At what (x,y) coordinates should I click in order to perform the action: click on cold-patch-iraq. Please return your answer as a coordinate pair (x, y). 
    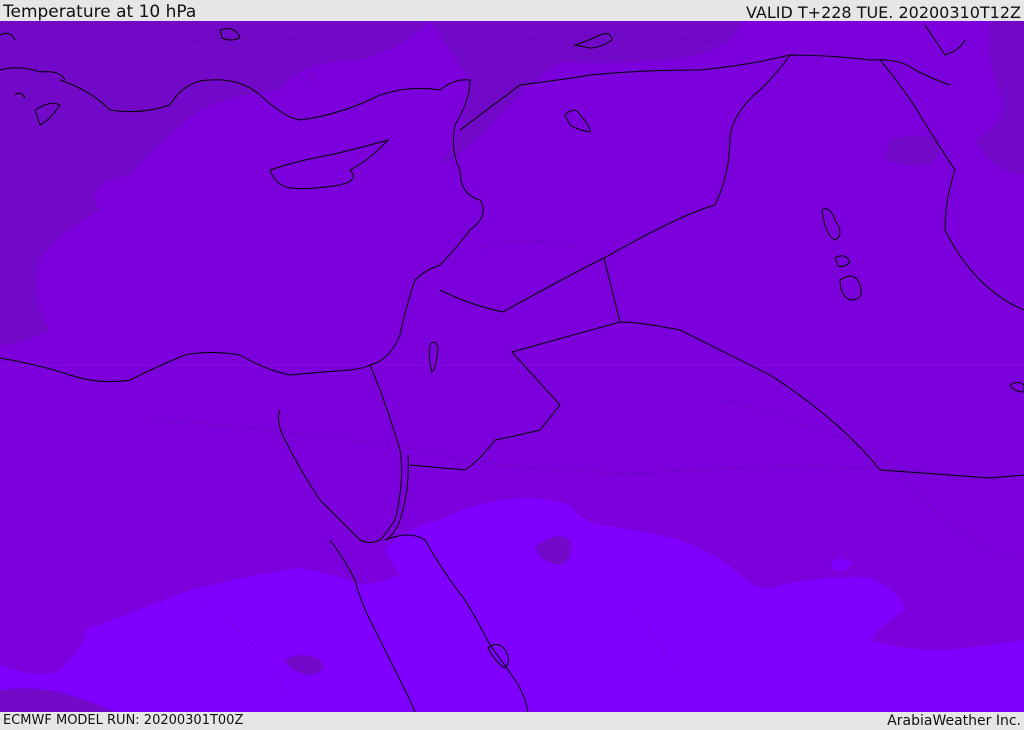
    Looking at the image, I should click on (912, 150).